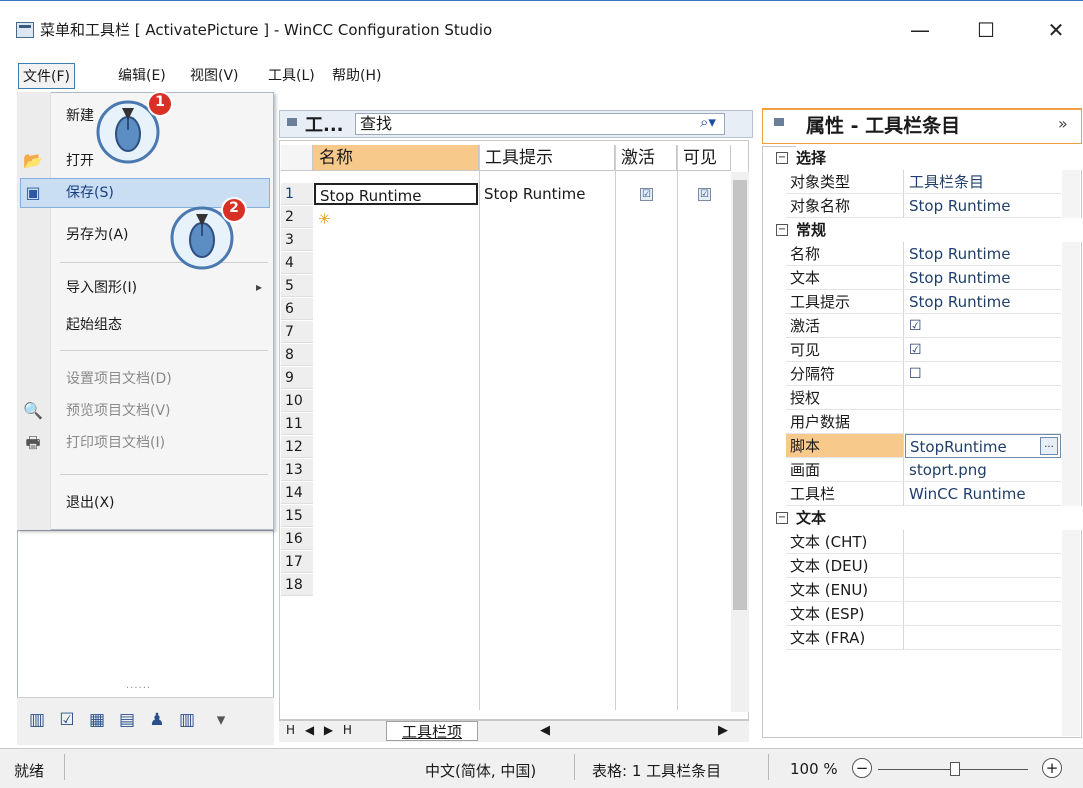 This screenshot has width=1083, height=788. Describe the element at coordinates (297, 332) in the screenshot. I see `row-number: 7` at that location.